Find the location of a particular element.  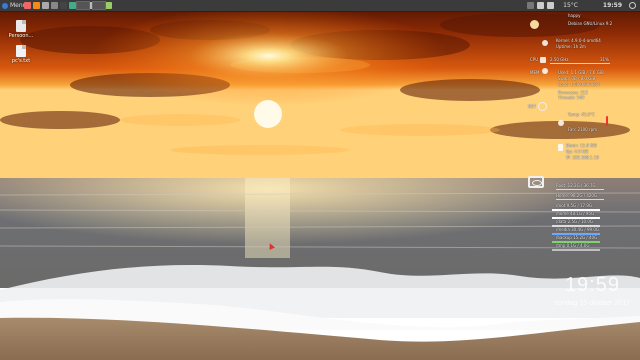

tray-network-icon is located at coordinates (540, 5).